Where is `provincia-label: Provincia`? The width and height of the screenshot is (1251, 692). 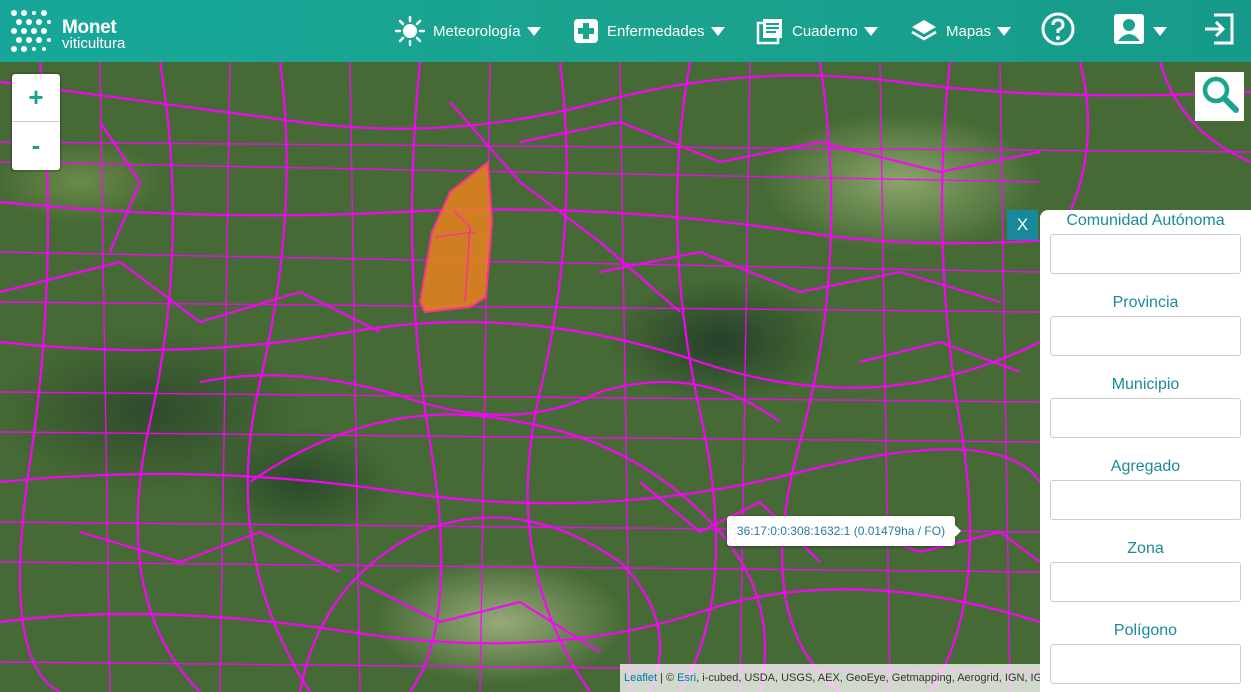
provincia-label: Provincia is located at coordinates (1145, 302).